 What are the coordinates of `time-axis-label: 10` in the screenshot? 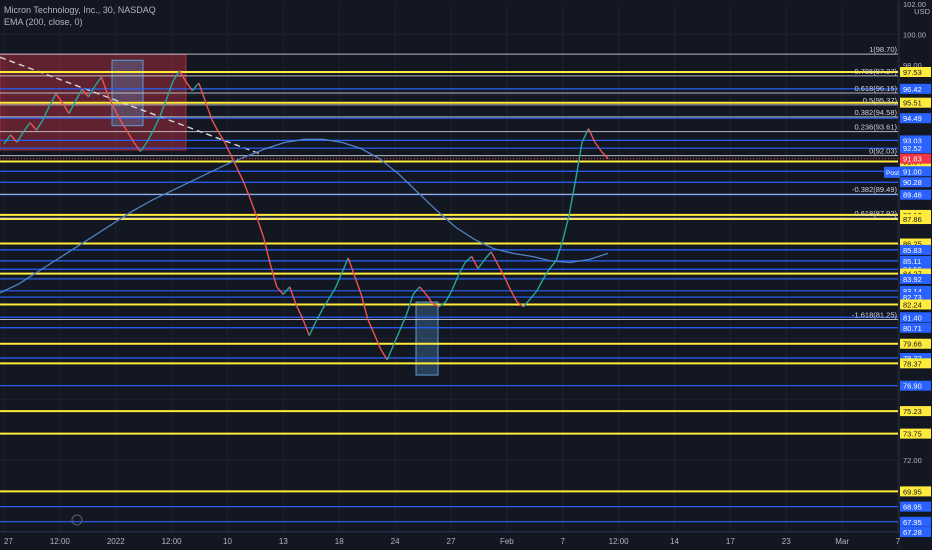 It's located at (227, 541).